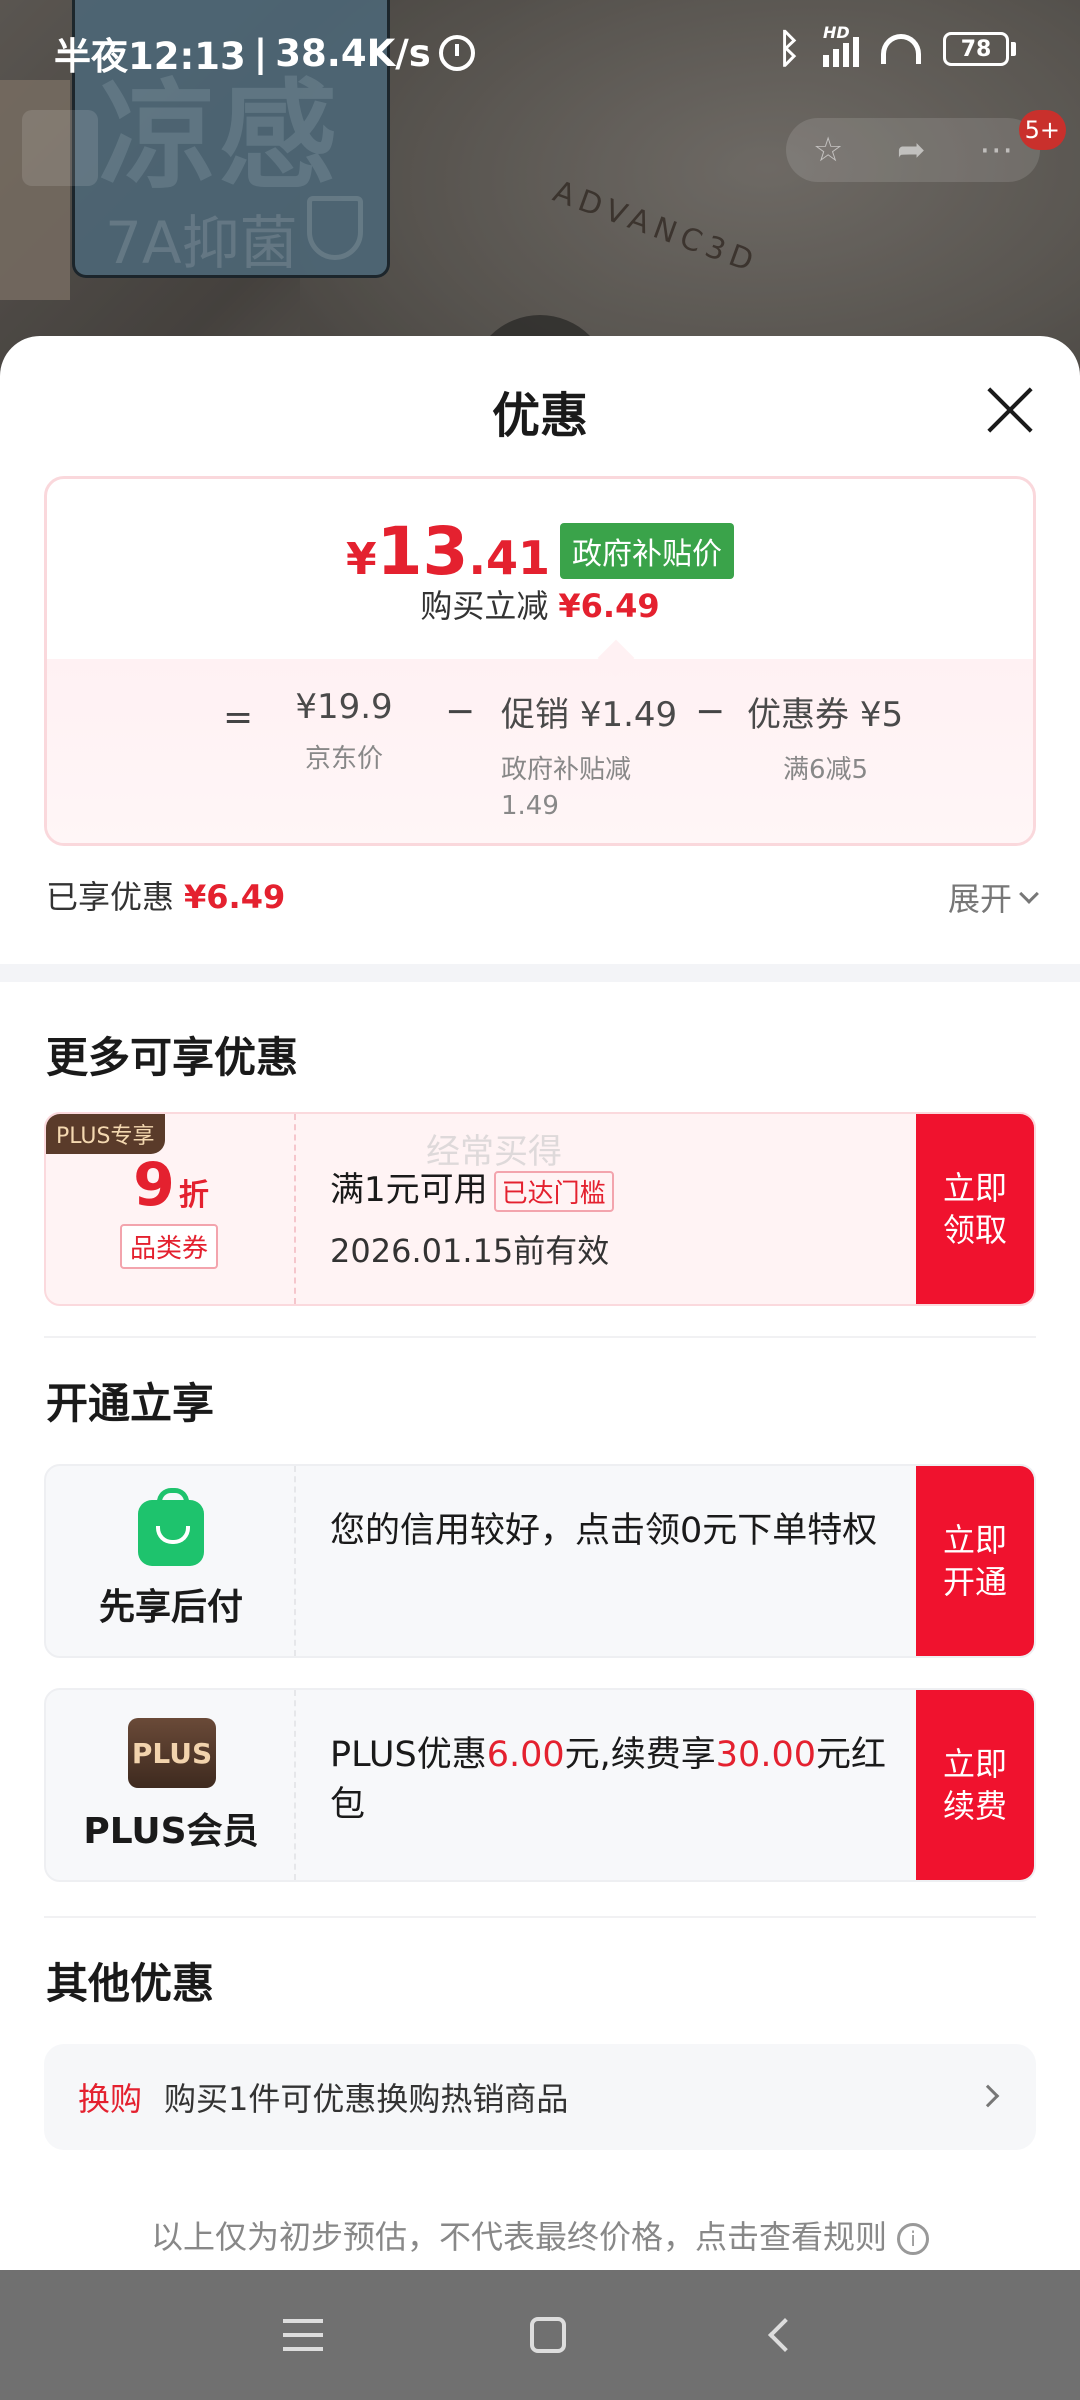 The height and width of the screenshot is (2400, 1080). Describe the element at coordinates (509, 558) in the screenshot. I see `price-decimal: .41` at that location.